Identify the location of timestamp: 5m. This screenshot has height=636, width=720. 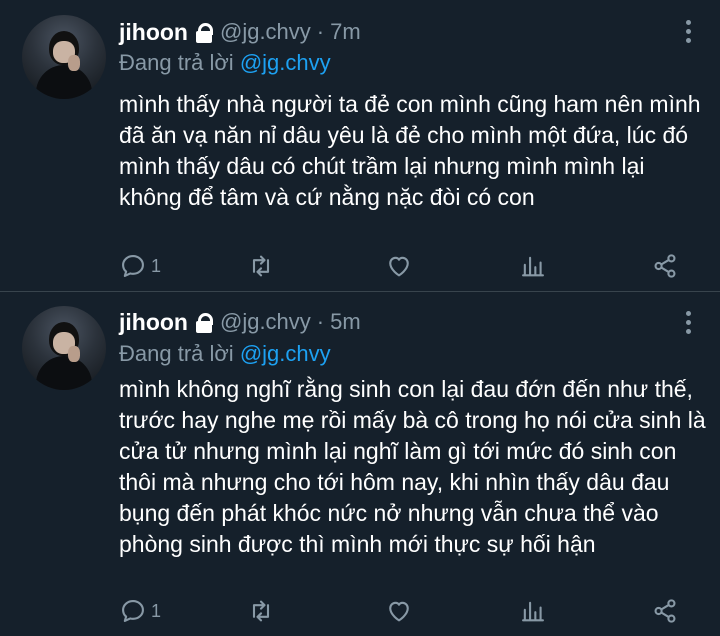
(345, 322).